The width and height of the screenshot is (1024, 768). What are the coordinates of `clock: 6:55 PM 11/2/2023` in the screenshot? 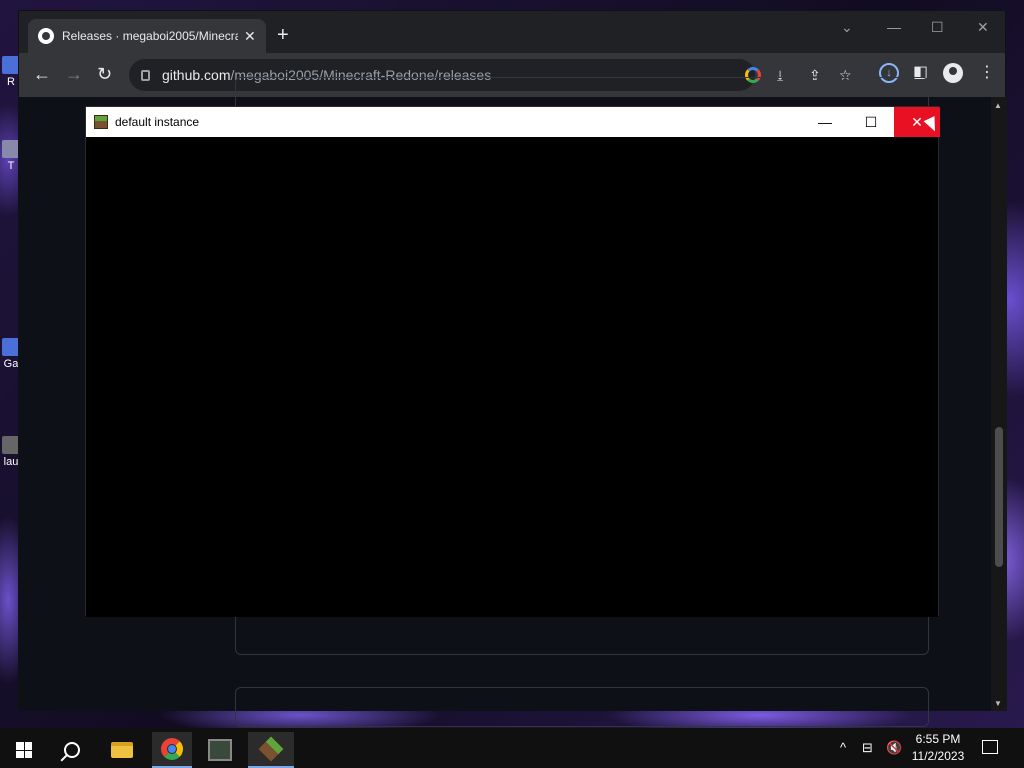 It's located at (938, 748).